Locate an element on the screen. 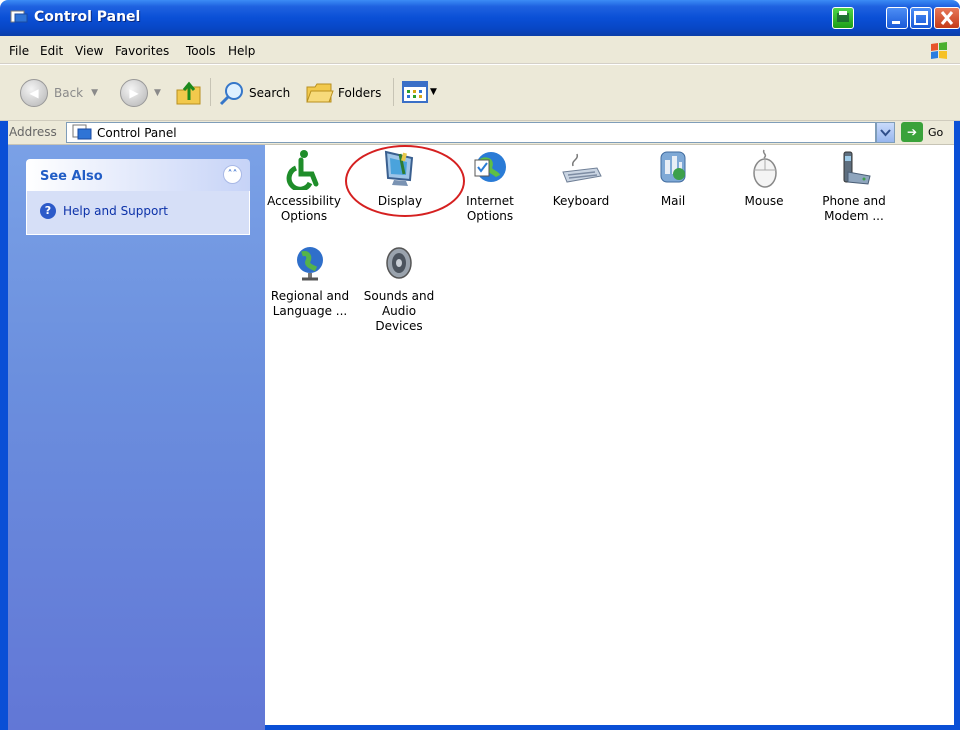  phone-modem-icon is located at coordinates (857, 168).